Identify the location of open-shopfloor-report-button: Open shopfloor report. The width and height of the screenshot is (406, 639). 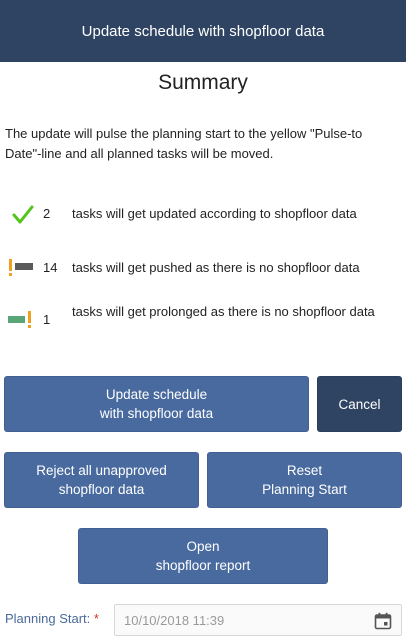
(203, 556).